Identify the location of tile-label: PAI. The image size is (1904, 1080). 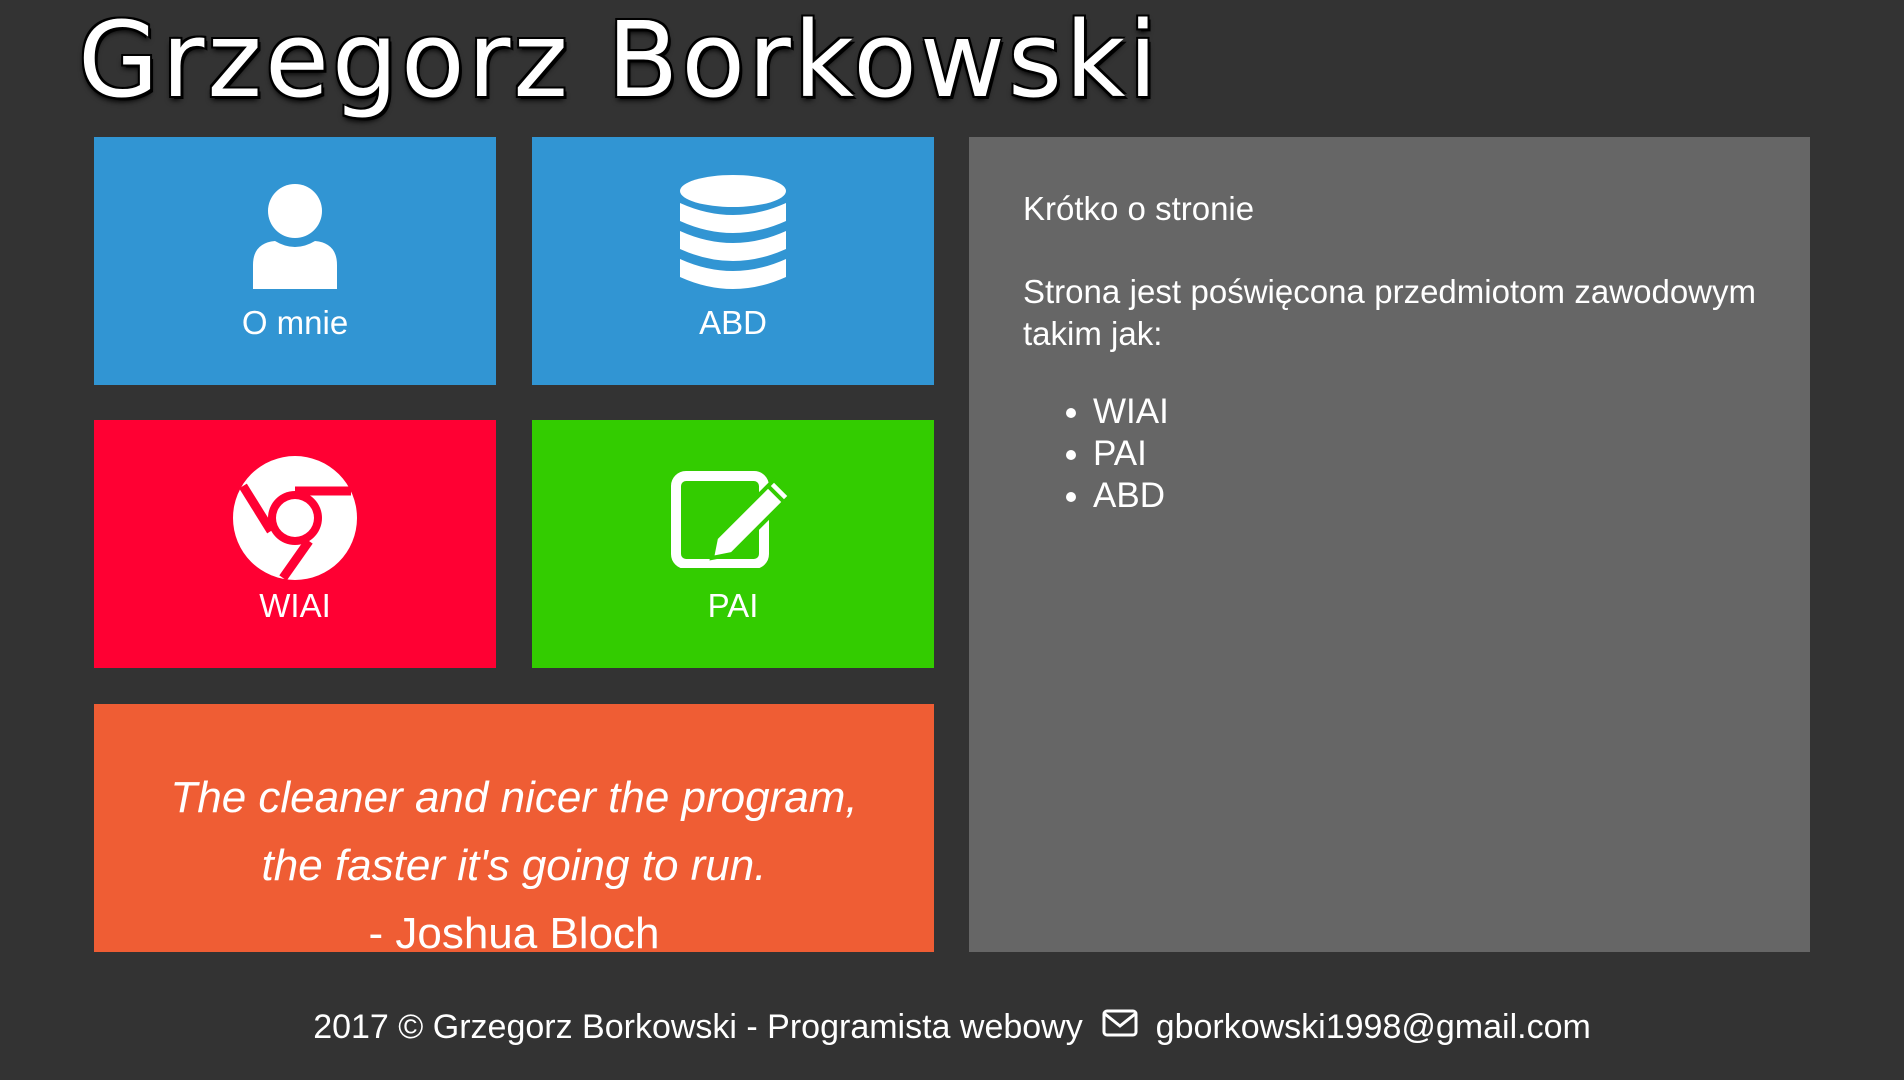
(733, 605).